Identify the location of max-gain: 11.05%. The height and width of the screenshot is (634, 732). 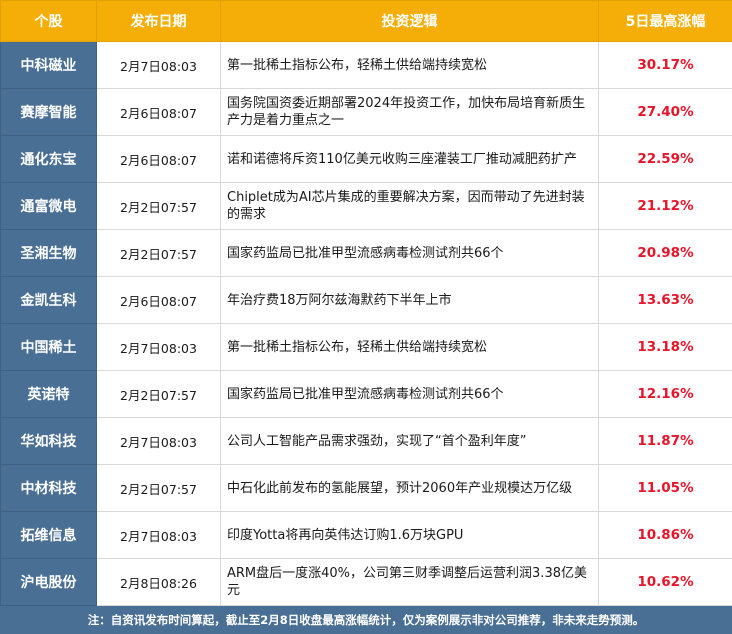
(665, 488).